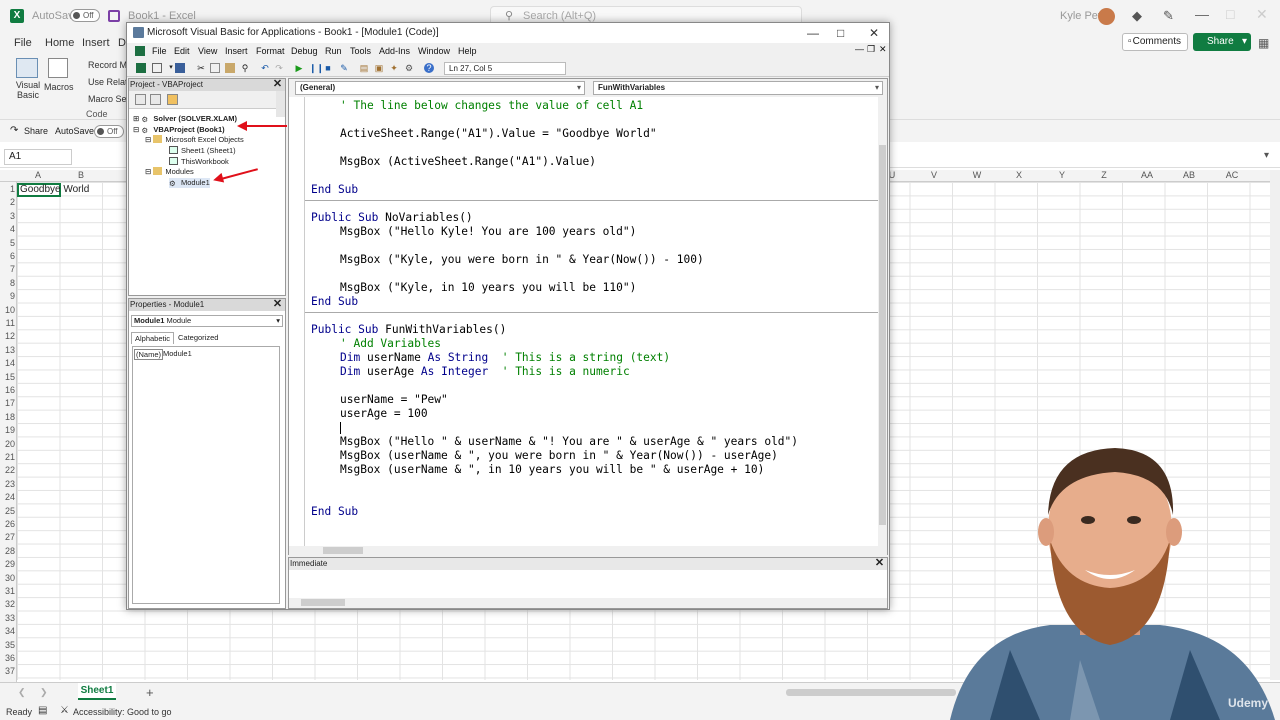 The height and width of the screenshot is (720, 1280). I want to click on reset-icon: ■, so click(328, 68).